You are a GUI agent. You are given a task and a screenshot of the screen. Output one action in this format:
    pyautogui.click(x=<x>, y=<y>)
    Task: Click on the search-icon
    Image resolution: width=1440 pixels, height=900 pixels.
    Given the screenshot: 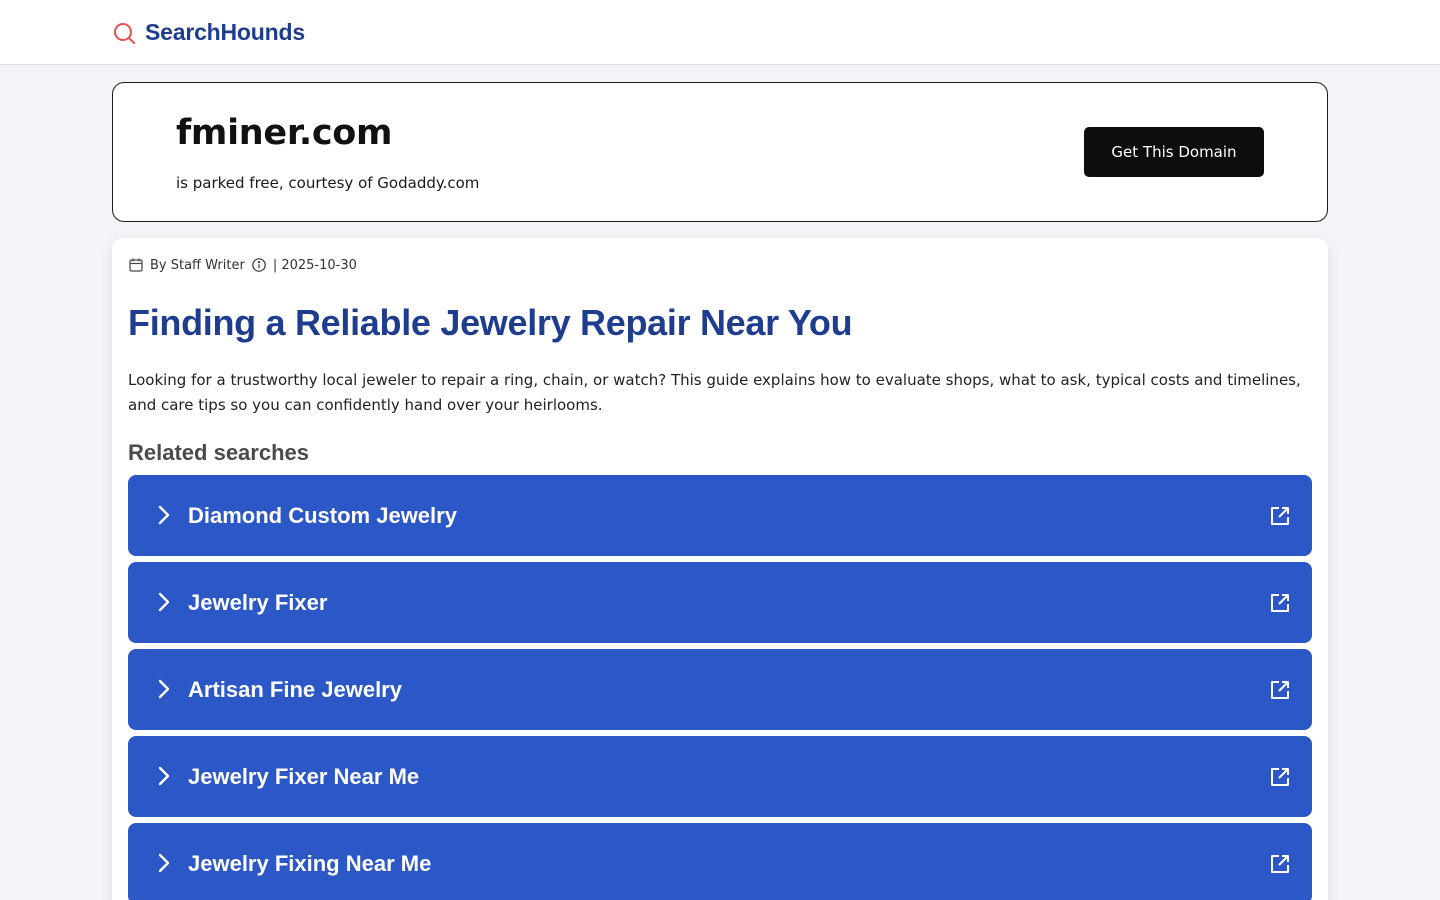 What is the action you would take?
    pyautogui.click(x=124, y=33)
    